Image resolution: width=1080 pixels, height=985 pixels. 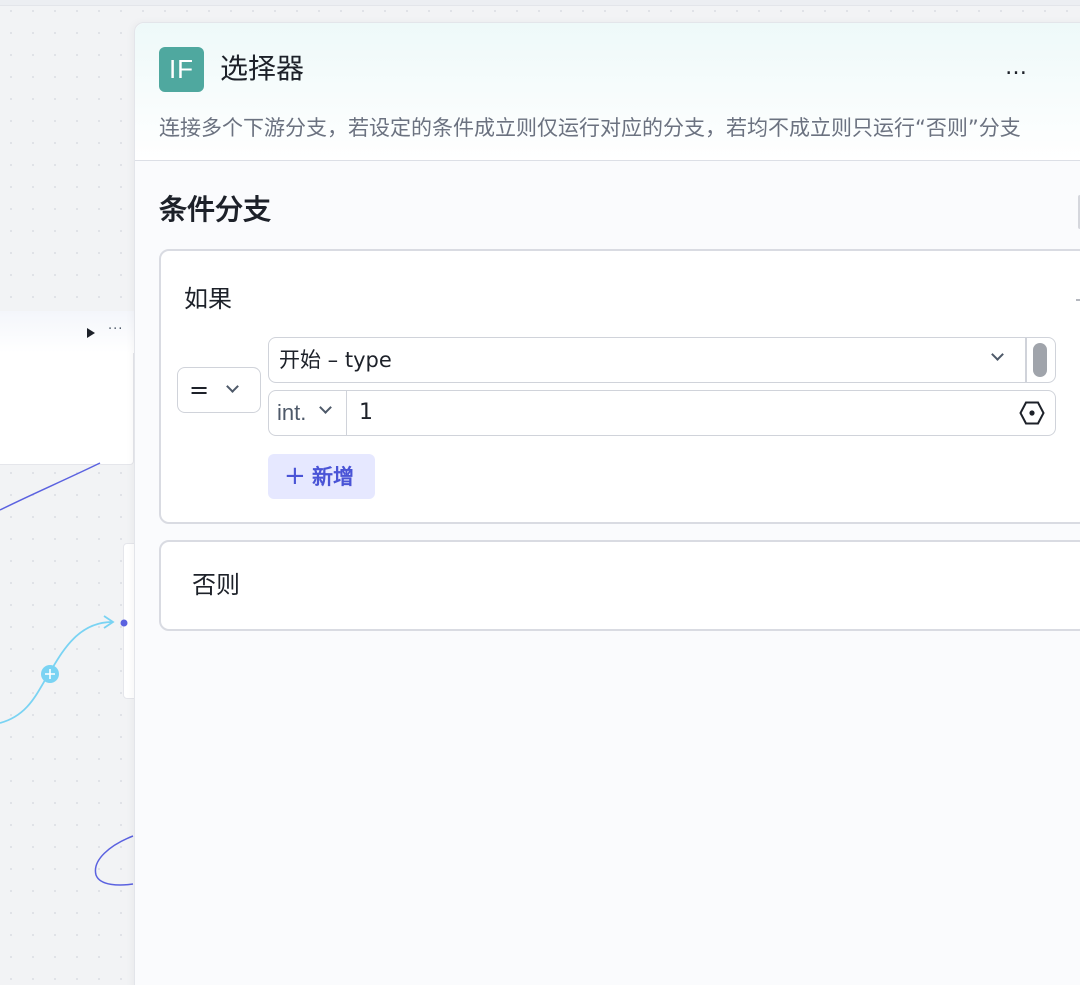 I want to click on branch-collapse-icon, so click(x=1078, y=300).